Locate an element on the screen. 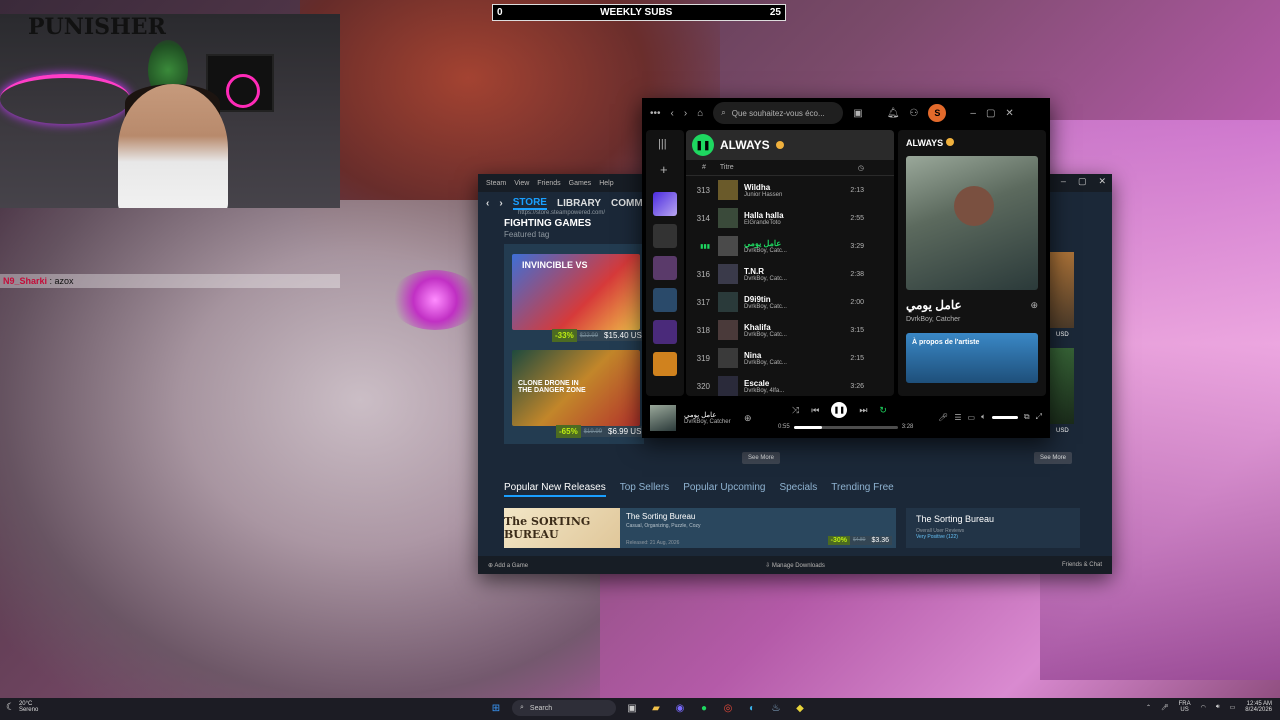 This screenshot has height=720, width=1280. playlist-title: ALWAYS is located at coordinates (745, 145).